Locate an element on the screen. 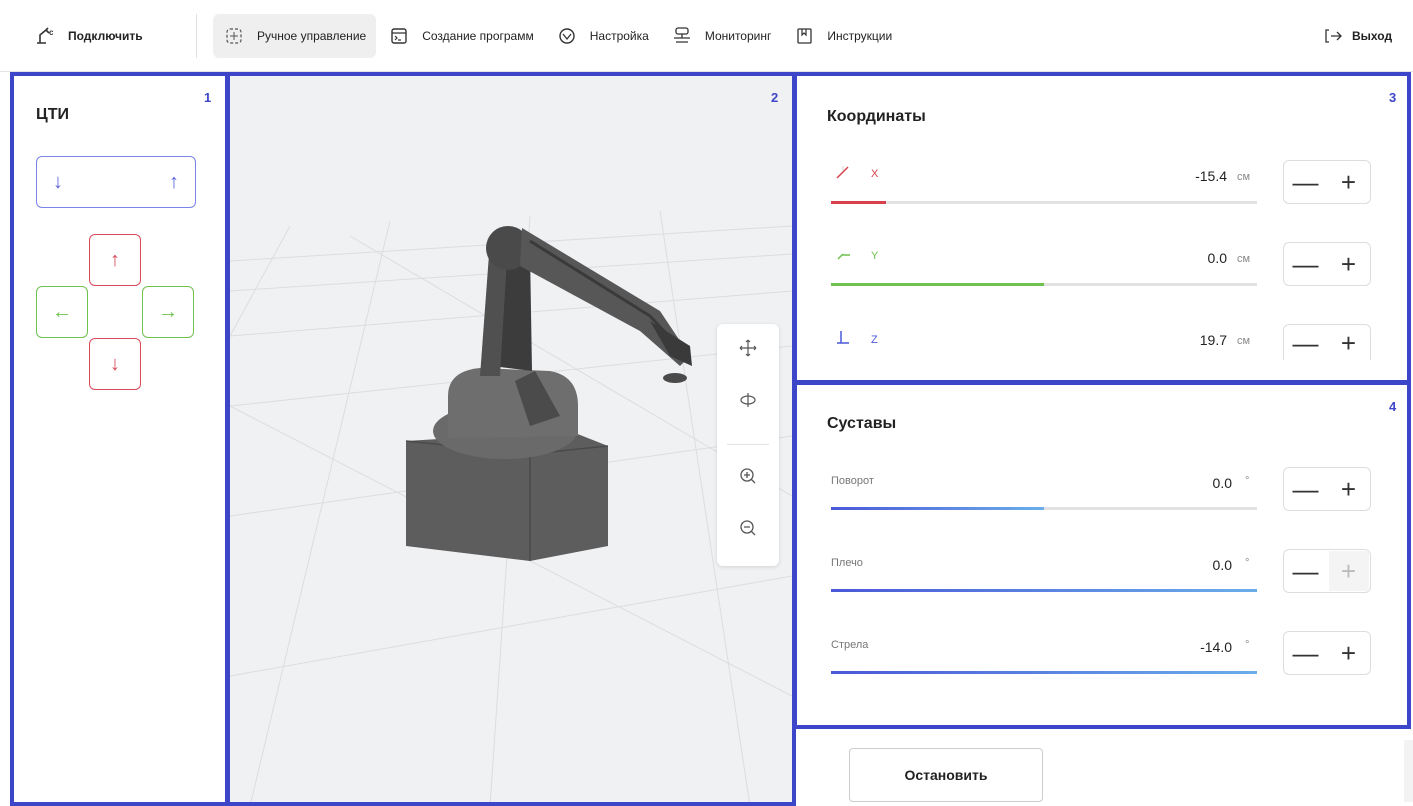  nav-divider is located at coordinates (196, 36).